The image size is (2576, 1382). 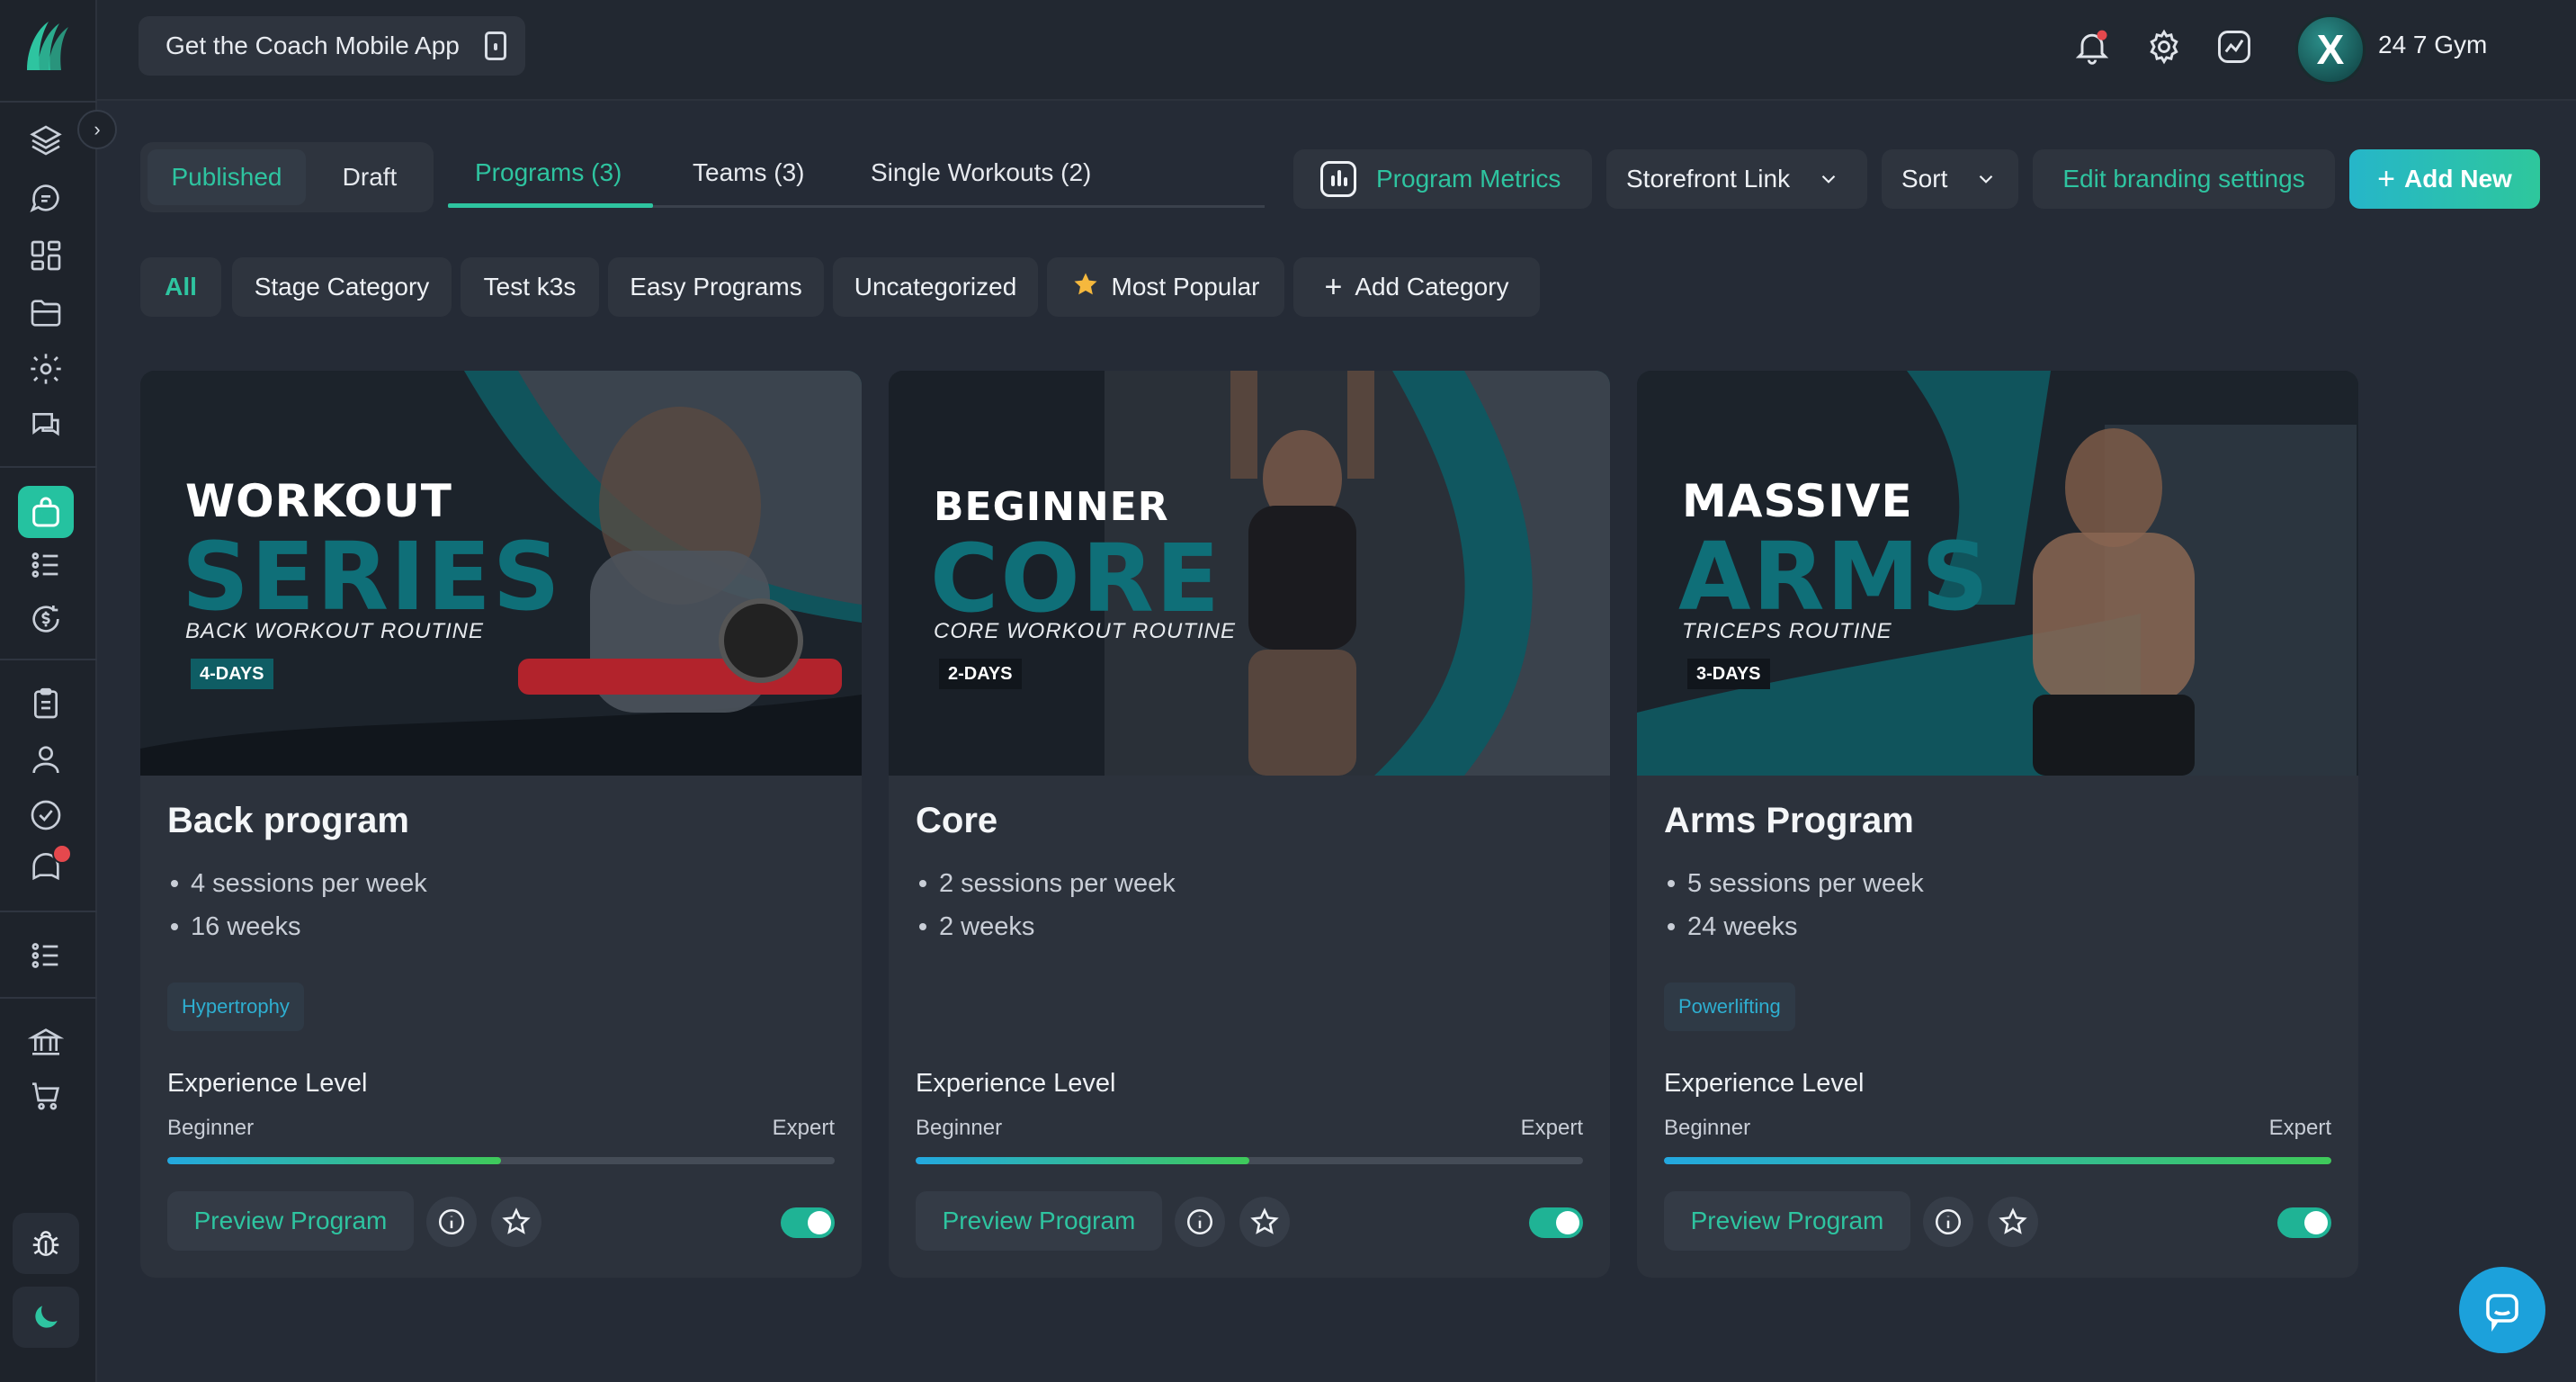 I want to click on avatar-letter: X, so click(x=2330, y=50).